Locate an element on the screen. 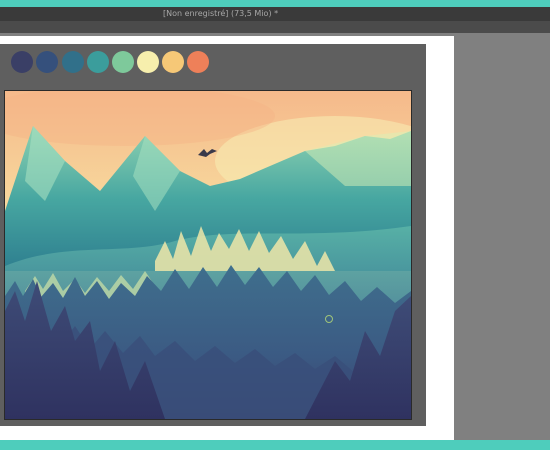 The image size is (550, 450). title-bar: [Non enregistré] (73,5 Mio) * is located at coordinates (275, 14).